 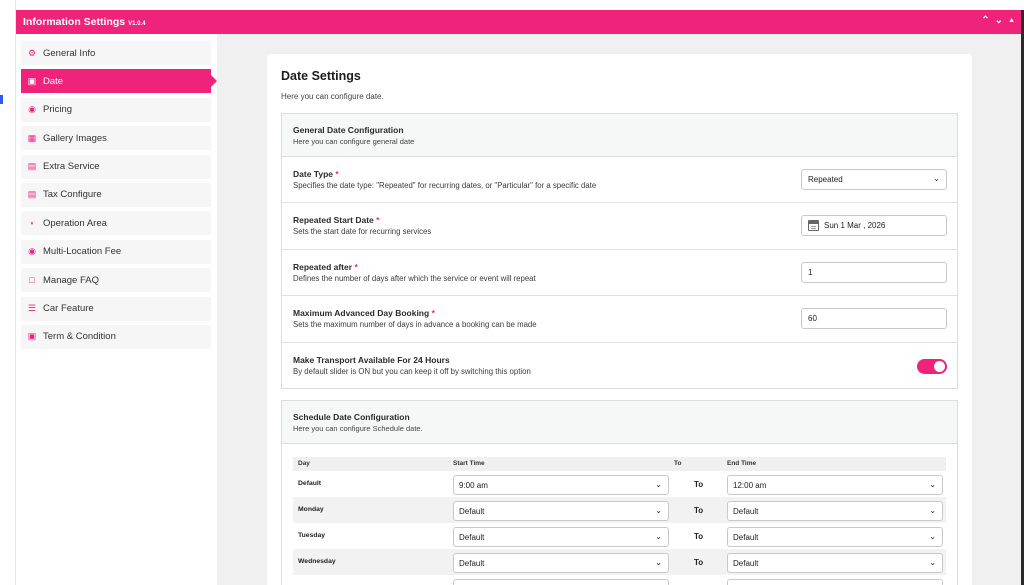 I want to click on page-subtitle: Here you can configure date., so click(x=332, y=96).